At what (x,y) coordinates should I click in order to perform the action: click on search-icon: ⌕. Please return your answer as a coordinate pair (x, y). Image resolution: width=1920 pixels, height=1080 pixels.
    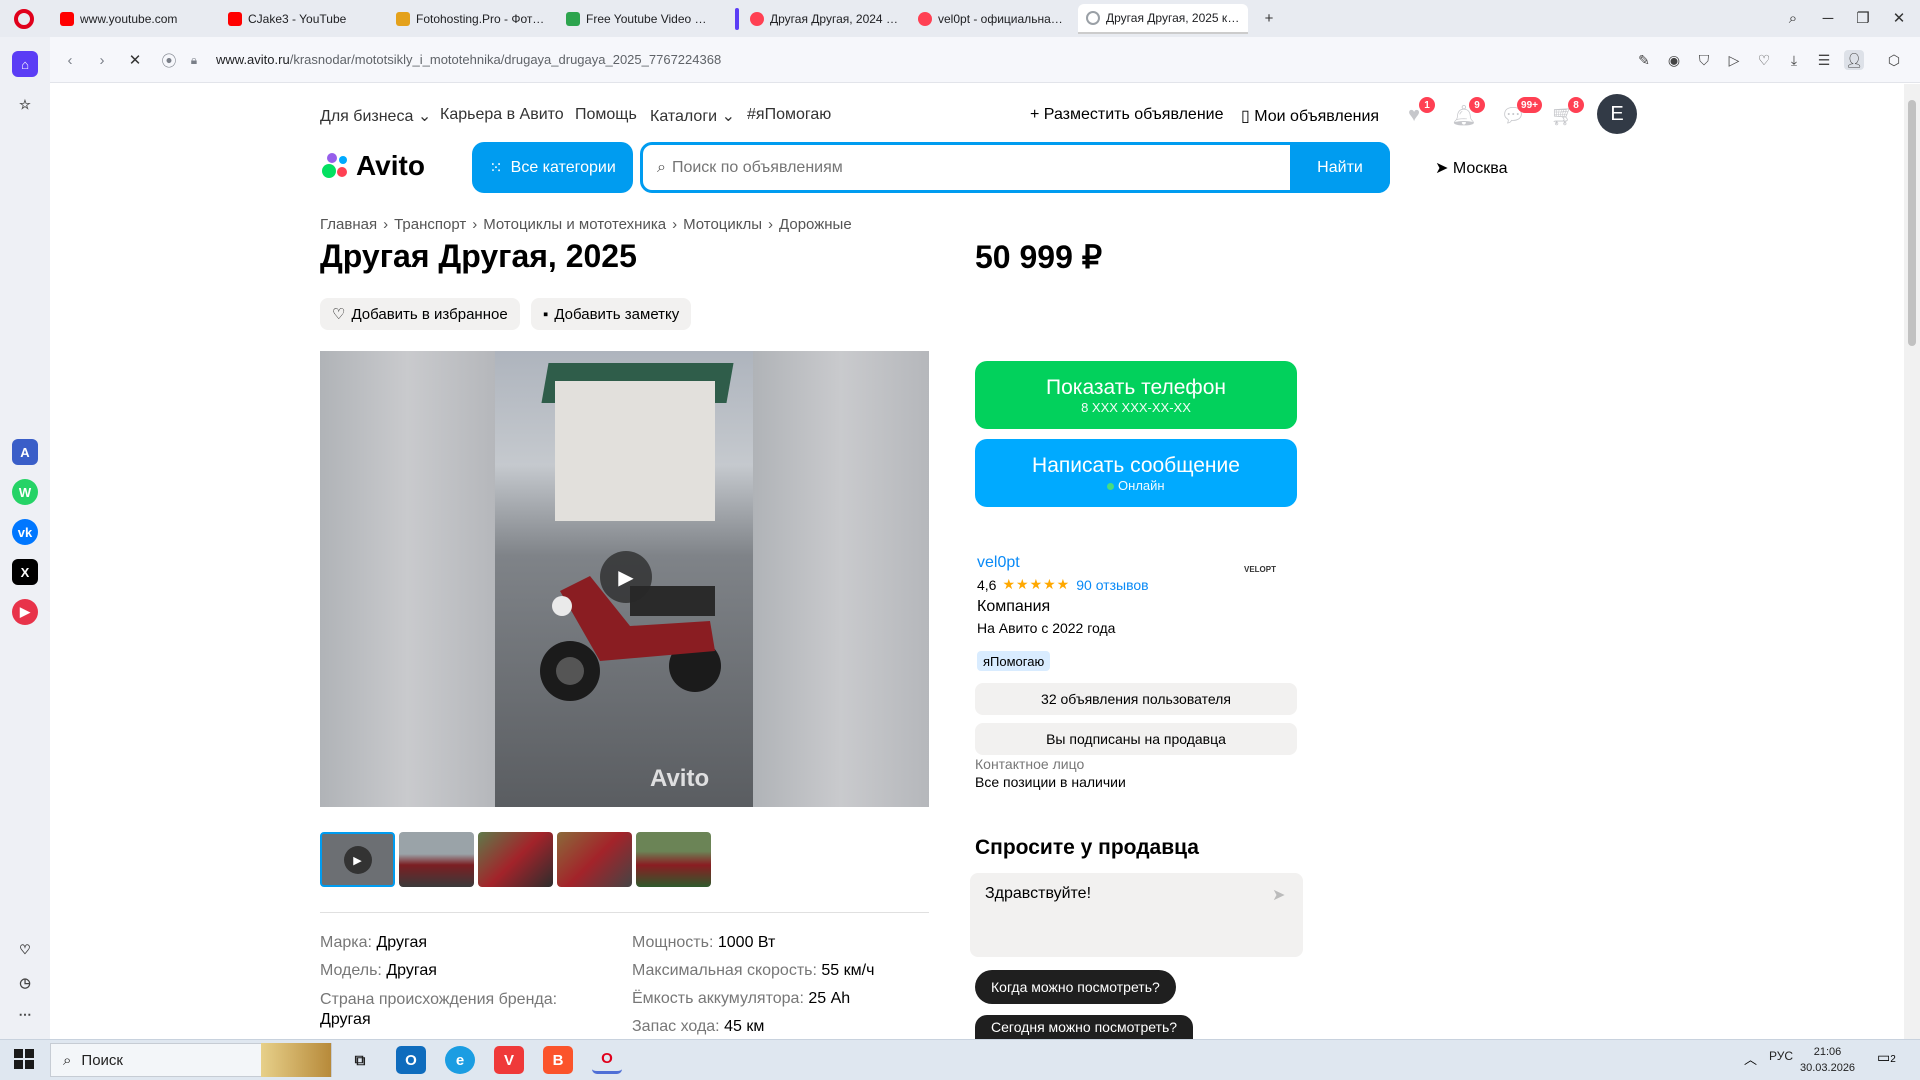
    Looking at the image, I should click on (661, 167).